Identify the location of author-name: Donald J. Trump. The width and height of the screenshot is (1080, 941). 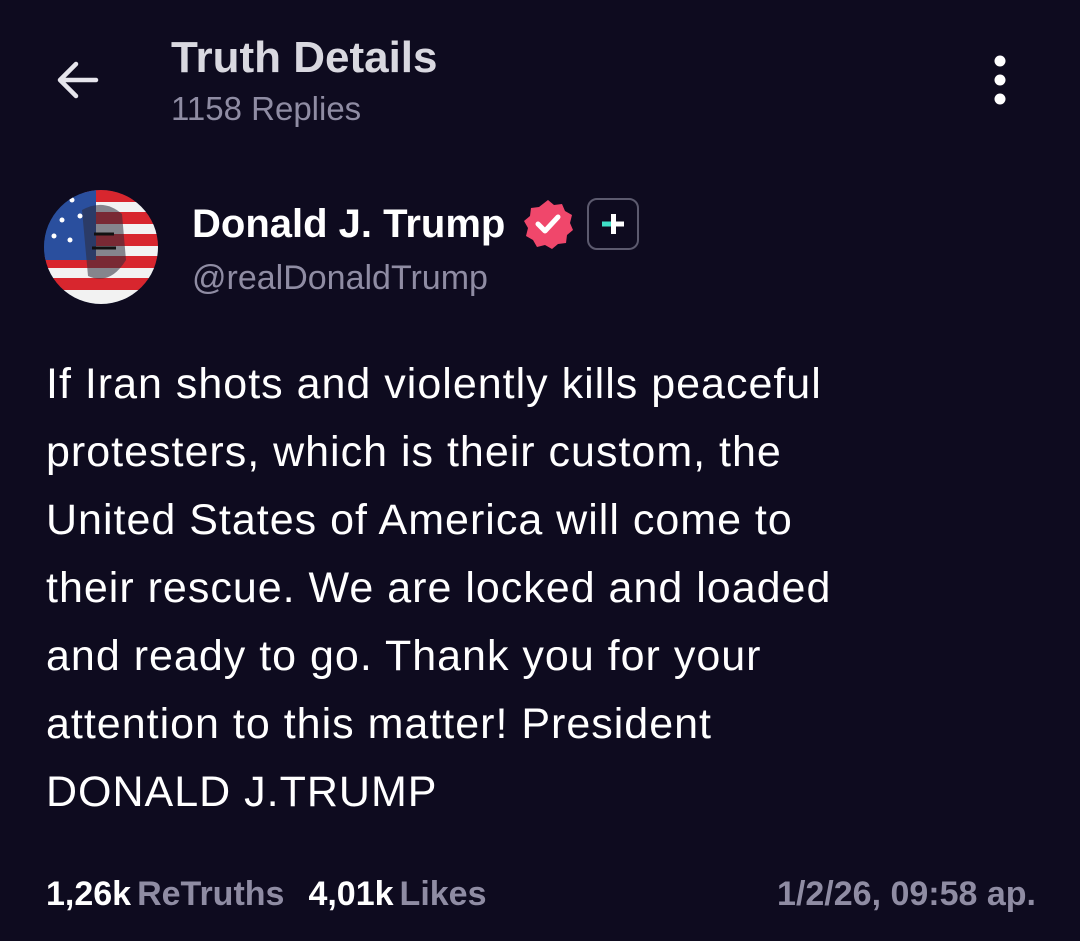
(348, 224).